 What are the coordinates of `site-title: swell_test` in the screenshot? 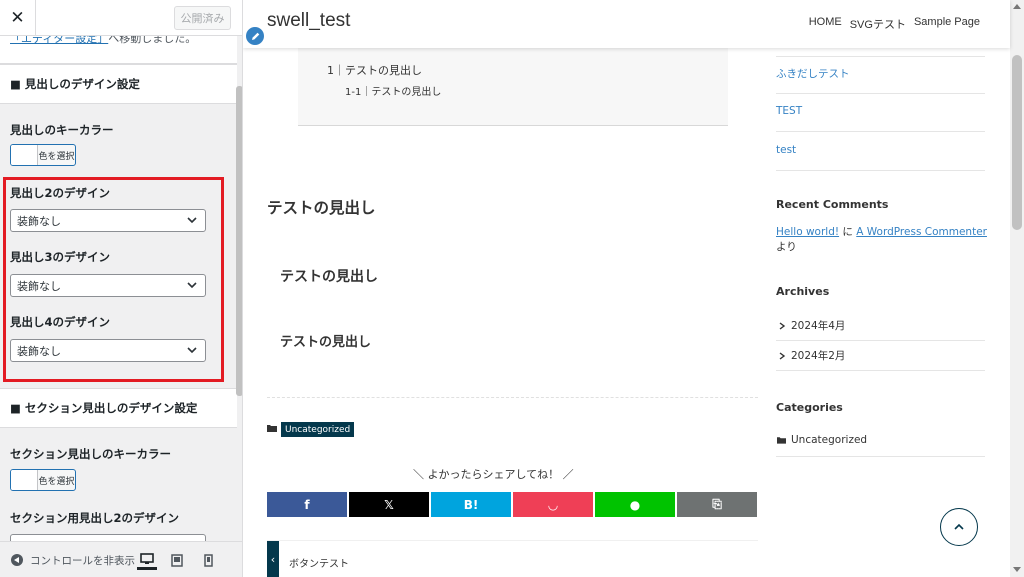 It's located at (308, 21).